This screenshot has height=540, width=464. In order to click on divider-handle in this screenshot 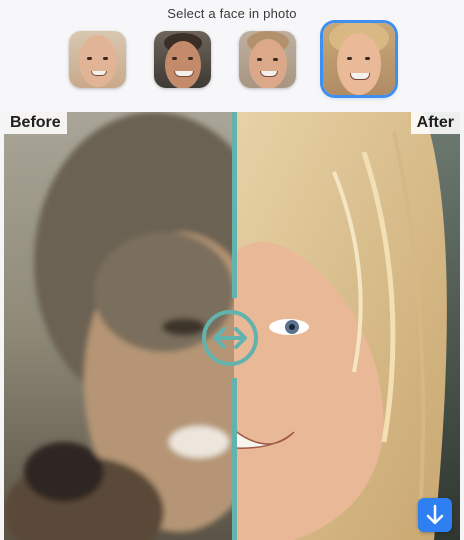, I will do `click(230, 338)`.